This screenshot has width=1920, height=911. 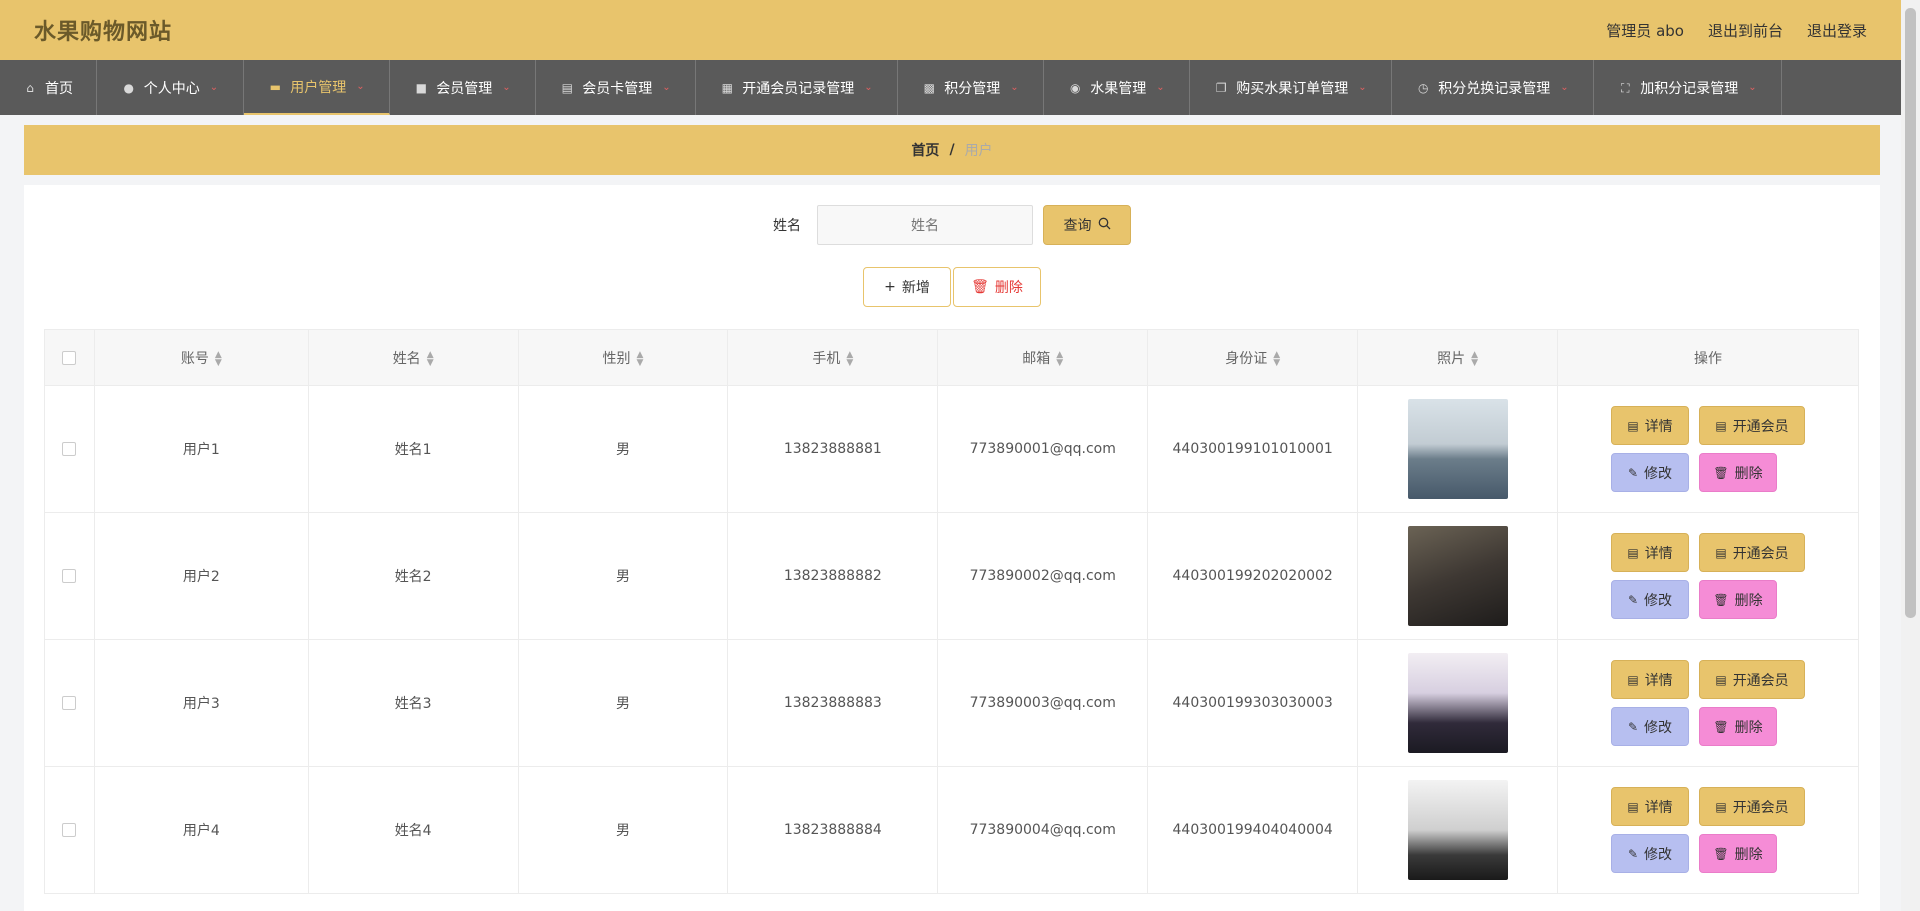 I want to click on cell-account: 用户4, so click(x=201, y=830).